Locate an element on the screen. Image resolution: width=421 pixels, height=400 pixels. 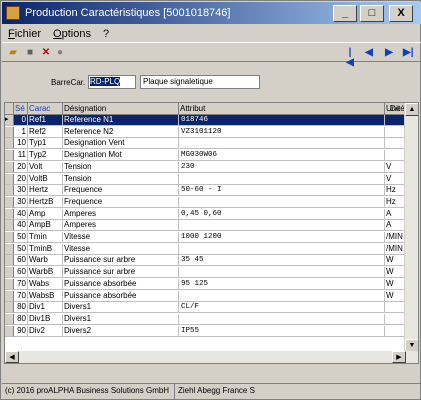
cell-attribut: VZ3101120 is located at coordinates (282, 132).